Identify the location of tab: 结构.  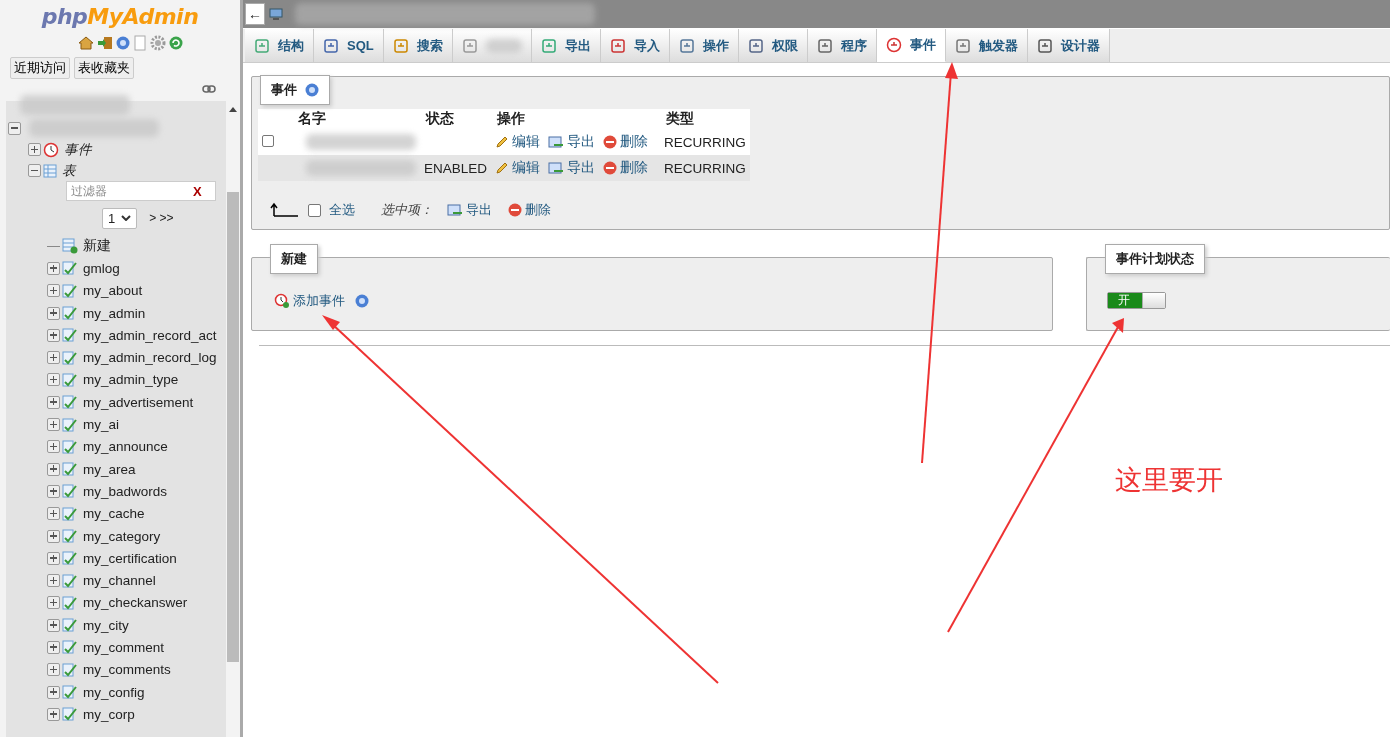
(279, 45).